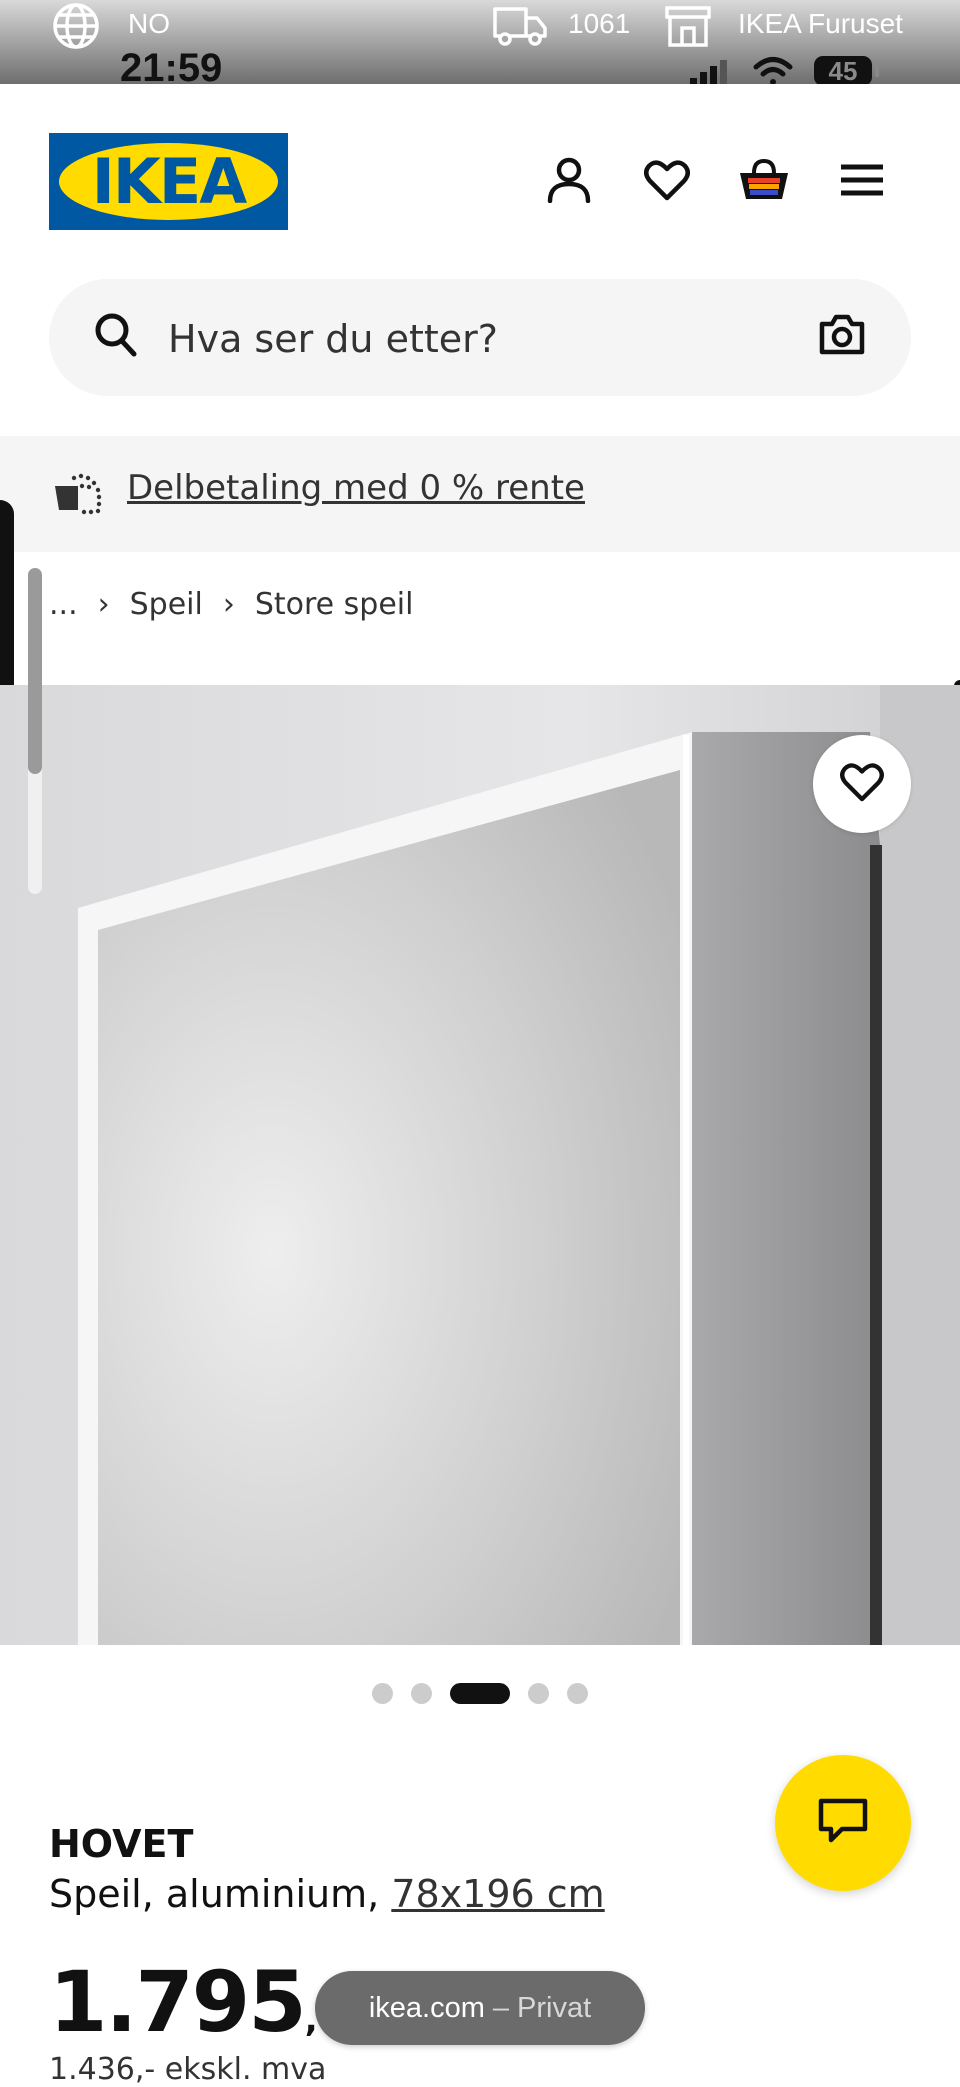  I want to click on delivery-postcode: 1061, so click(599, 23).